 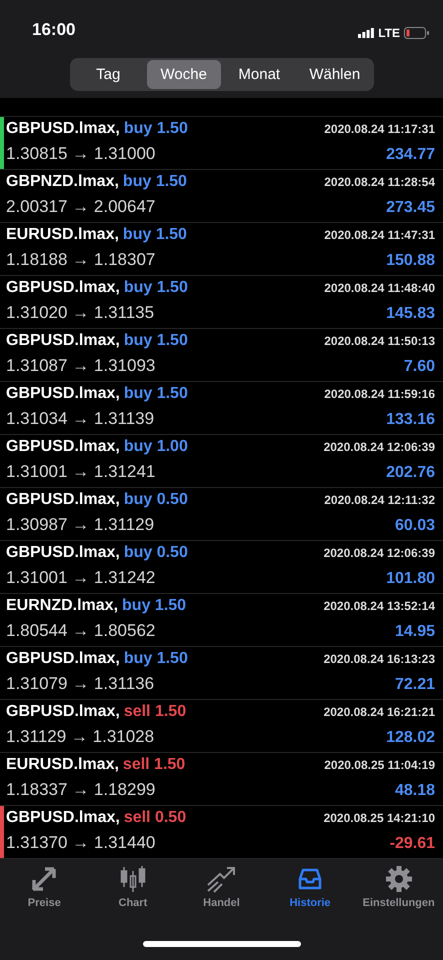 I want to click on trade-time: 2020.08.24 11:48:40, so click(x=379, y=288).